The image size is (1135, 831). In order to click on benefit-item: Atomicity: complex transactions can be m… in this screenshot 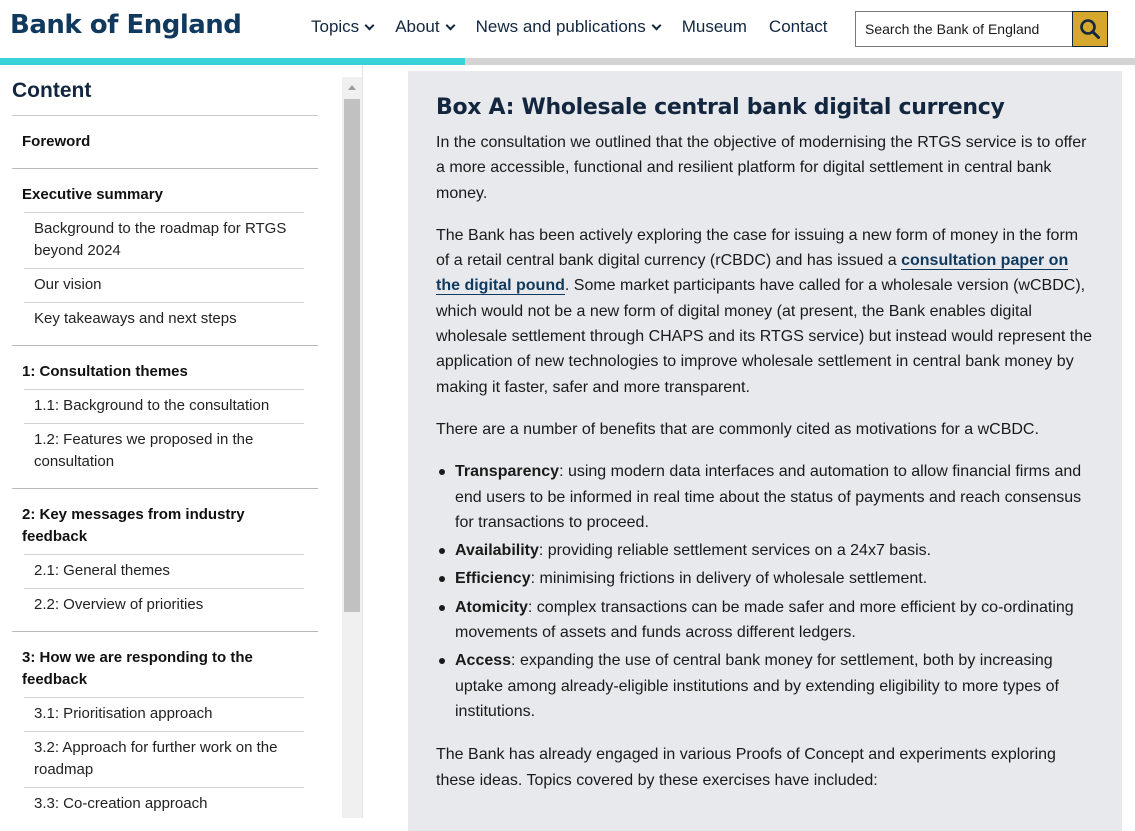, I will do `click(765, 620)`.